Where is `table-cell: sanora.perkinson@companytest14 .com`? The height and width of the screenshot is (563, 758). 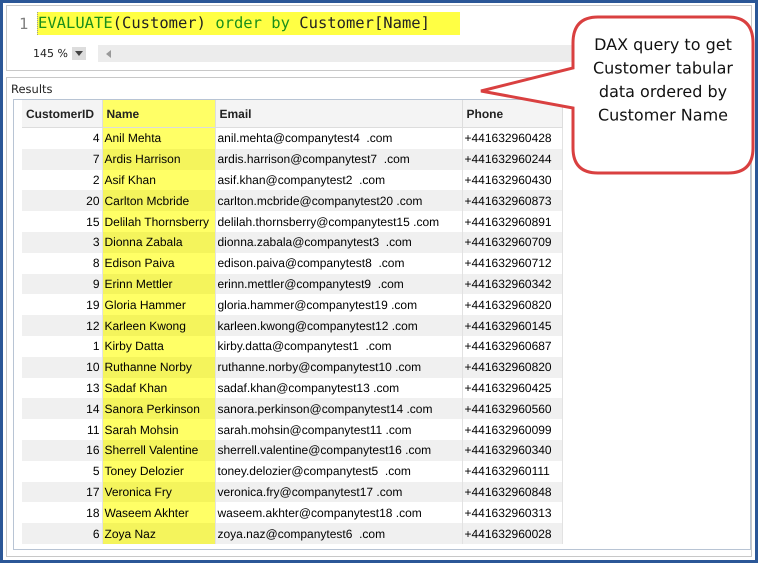 table-cell: sanora.perkinson@companytest14 .com is located at coordinates (338, 409).